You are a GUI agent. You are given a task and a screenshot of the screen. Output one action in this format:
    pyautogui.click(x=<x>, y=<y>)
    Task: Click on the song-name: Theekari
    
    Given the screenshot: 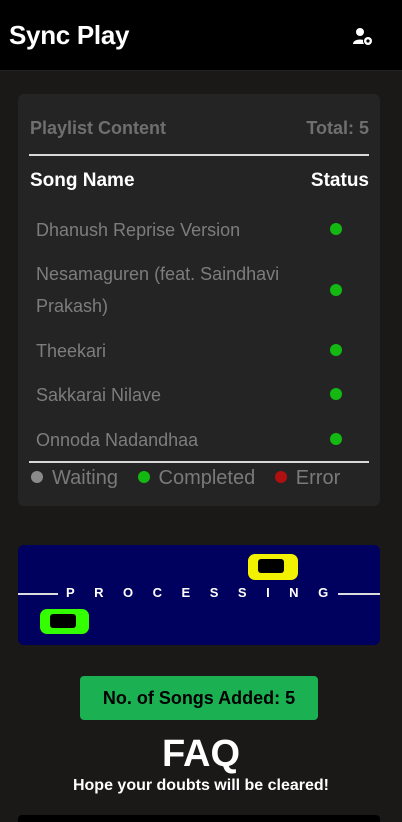 What is the action you would take?
    pyautogui.click(x=71, y=351)
    